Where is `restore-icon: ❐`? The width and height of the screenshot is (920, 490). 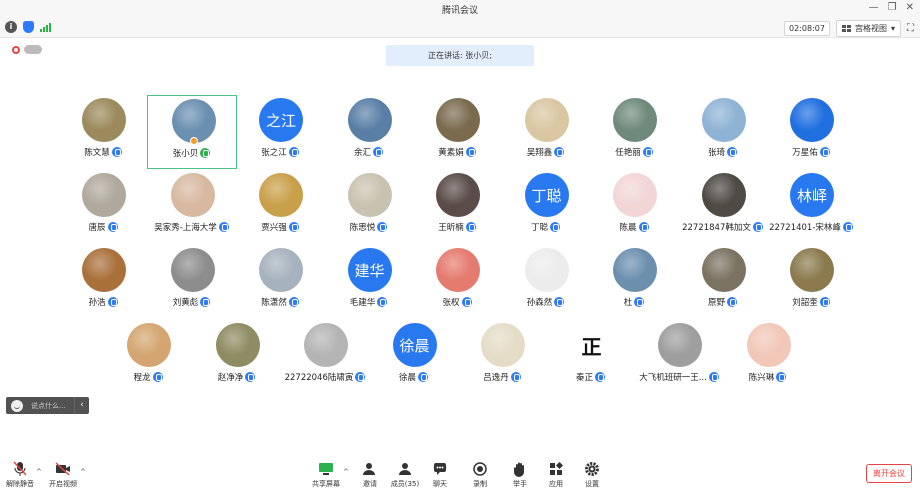
restore-icon: ❐ is located at coordinates (892, 7).